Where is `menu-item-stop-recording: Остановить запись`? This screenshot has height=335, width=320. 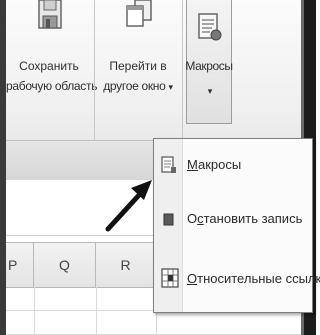 menu-item-stop-recording: Остановить запись is located at coordinates (233, 219).